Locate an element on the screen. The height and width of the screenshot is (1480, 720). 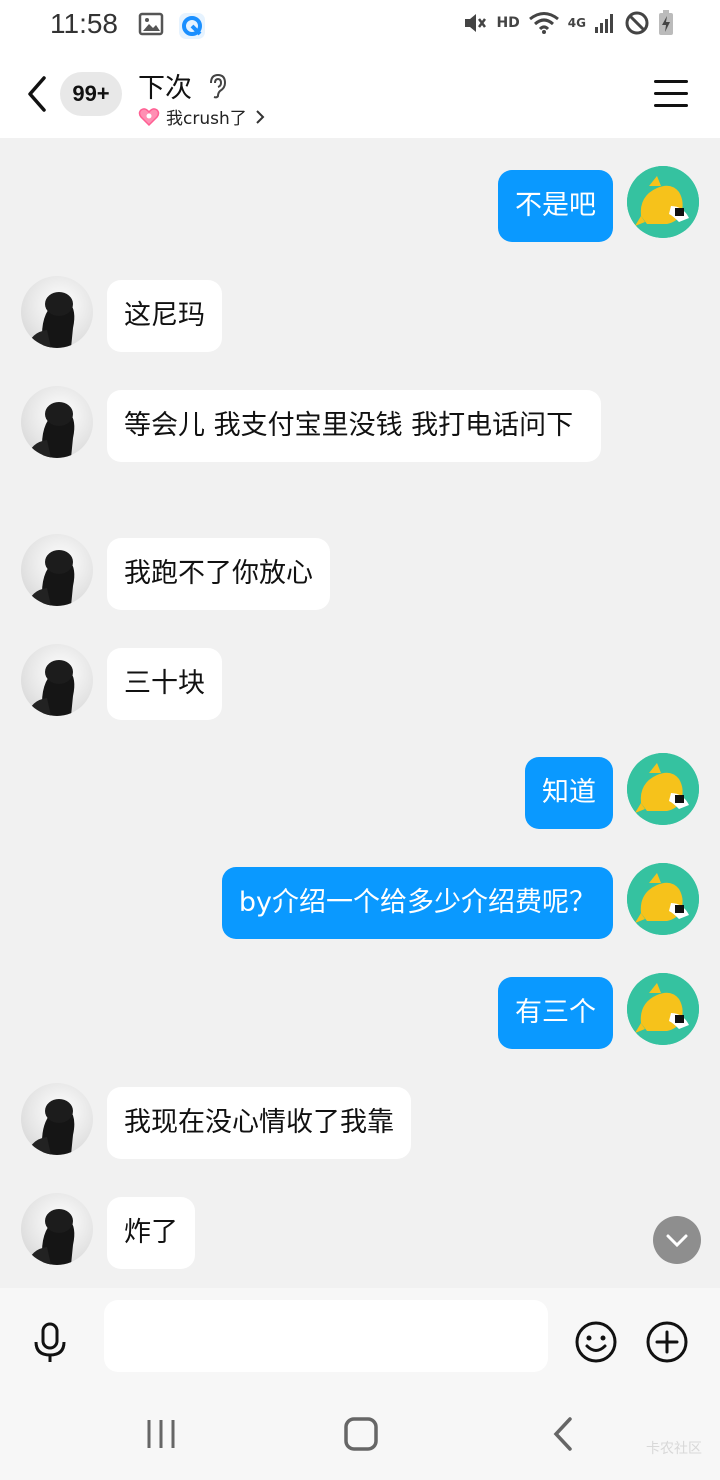
message-text: 炸了 is located at coordinates (151, 1232).